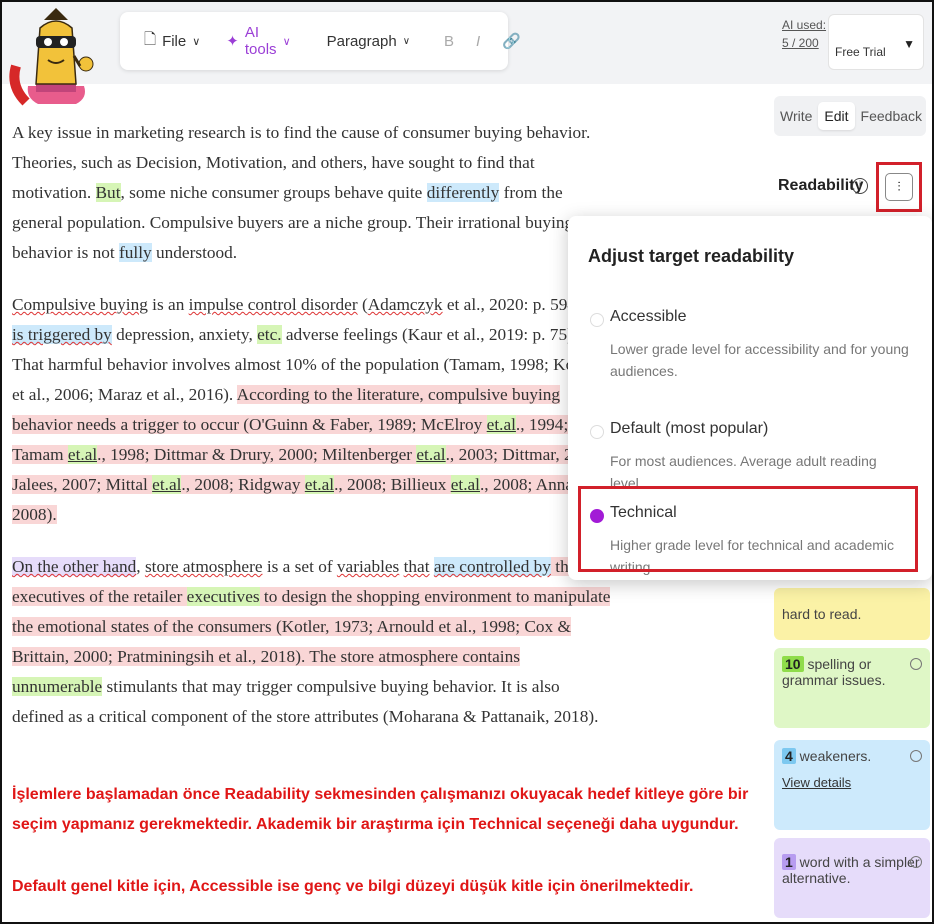 The height and width of the screenshot is (924, 934). I want to click on suggestion-highlight: differently, so click(463, 192).